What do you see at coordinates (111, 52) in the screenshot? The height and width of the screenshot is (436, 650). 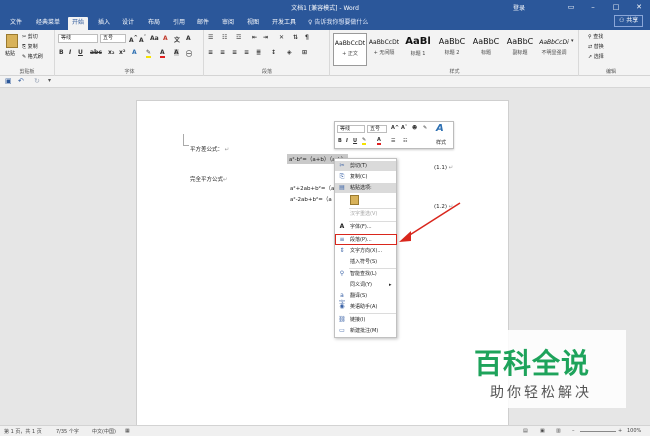 I see `subscript-icon: x₂` at bounding box center [111, 52].